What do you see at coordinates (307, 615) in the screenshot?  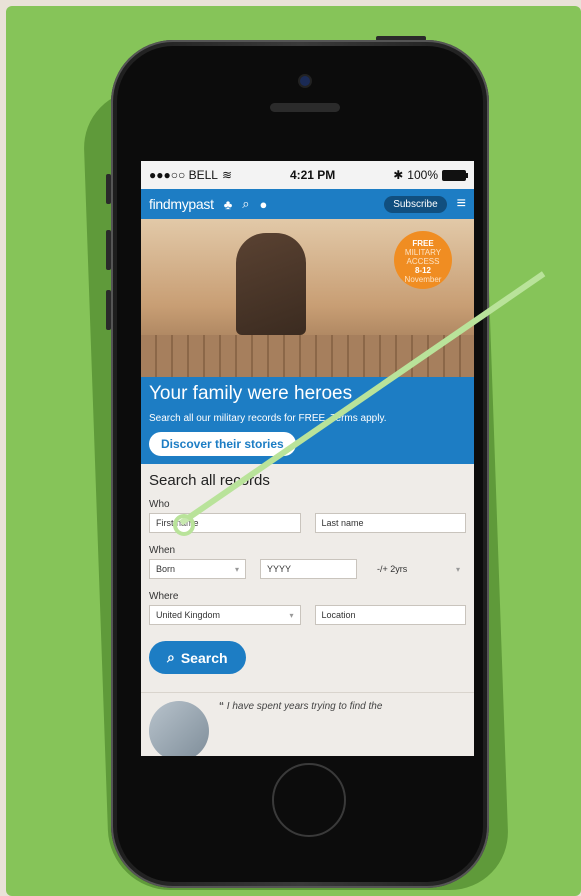 I see `where-row: United Kingdom ▾ Location` at bounding box center [307, 615].